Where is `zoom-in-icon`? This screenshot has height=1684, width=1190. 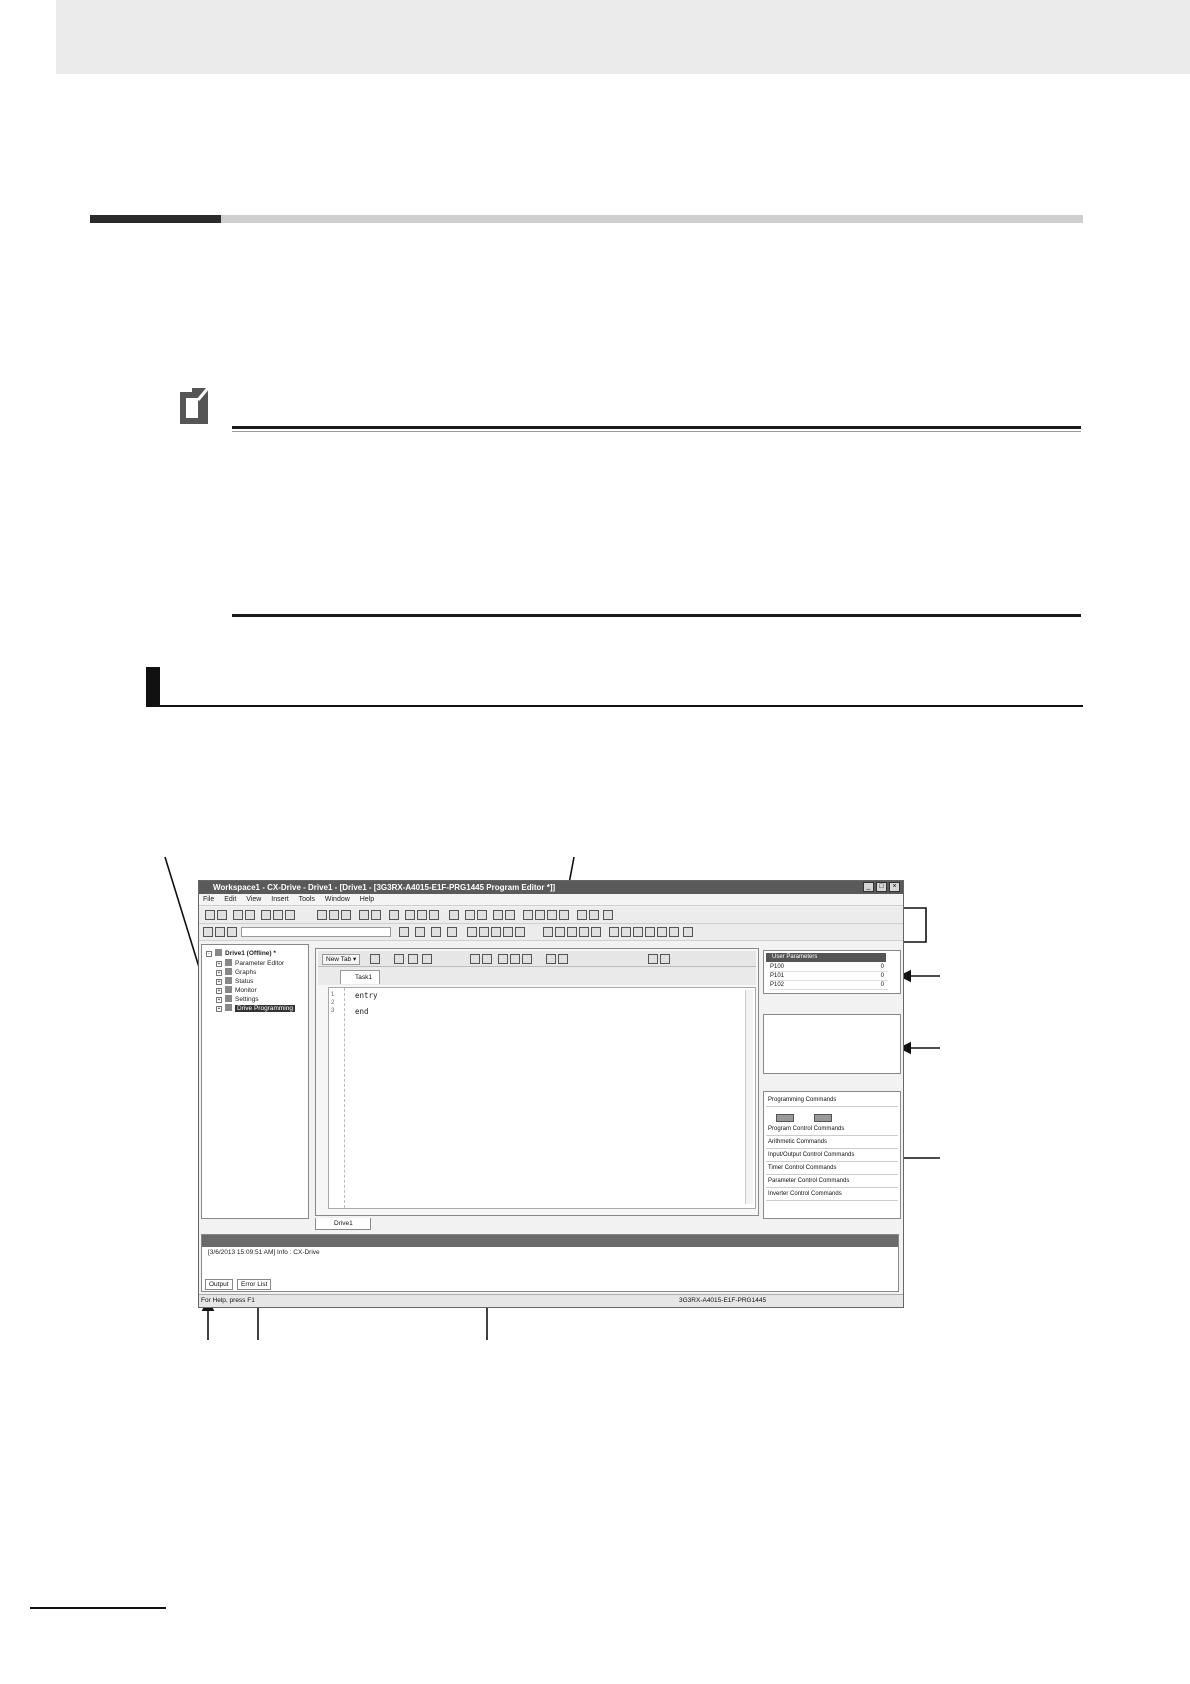
zoom-in-icon is located at coordinates (540, 915).